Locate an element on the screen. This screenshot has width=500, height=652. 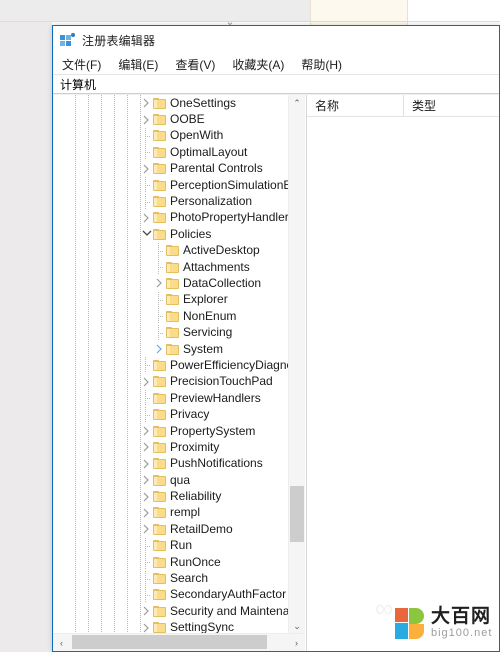
tree-item: OneSettings is located at coordinates (179, 103).